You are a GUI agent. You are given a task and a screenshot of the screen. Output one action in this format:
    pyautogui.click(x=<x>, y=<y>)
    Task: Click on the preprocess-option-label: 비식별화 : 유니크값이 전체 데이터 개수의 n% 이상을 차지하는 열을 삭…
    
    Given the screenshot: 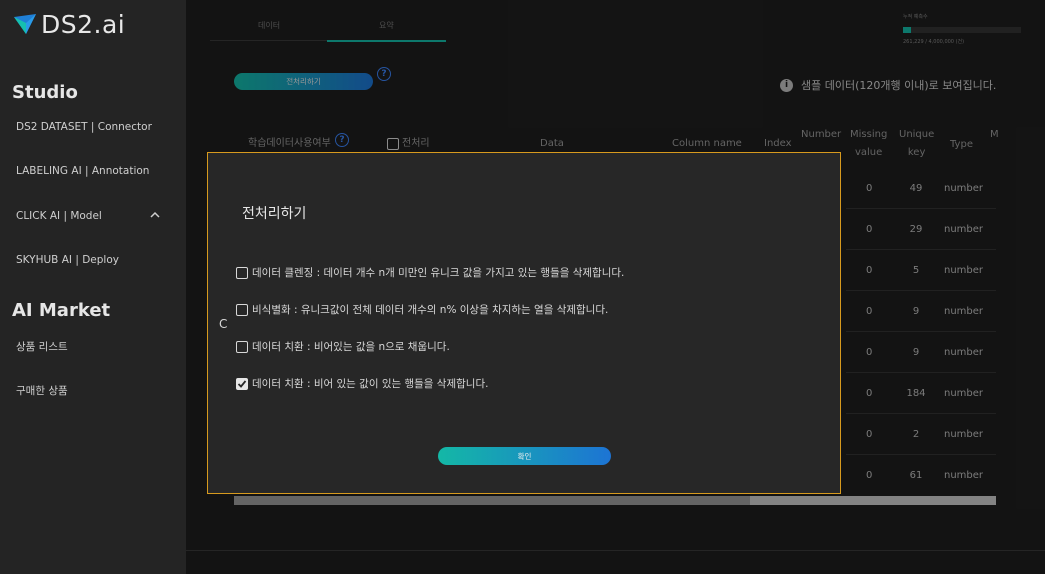 What is the action you would take?
    pyautogui.click(x=430, y=310)
    